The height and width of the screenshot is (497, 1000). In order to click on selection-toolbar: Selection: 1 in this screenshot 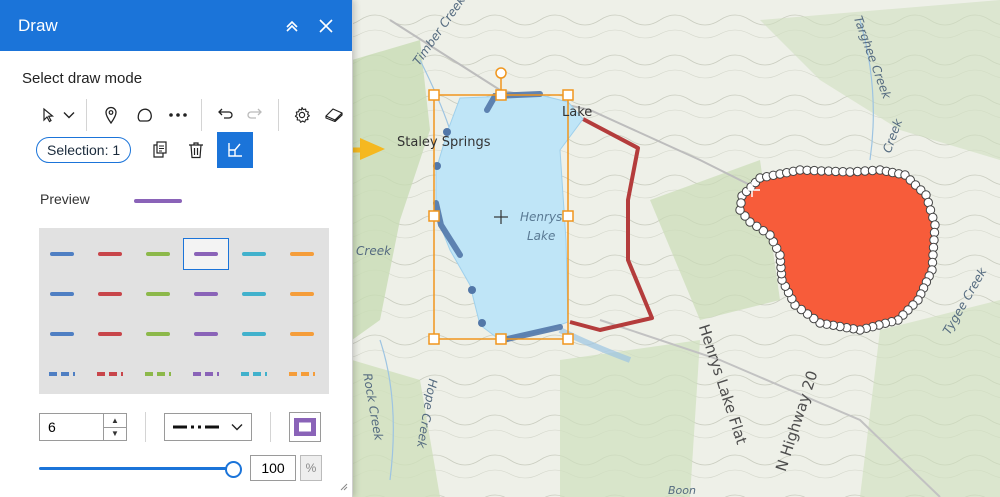, I will do `click(145, 150)`.